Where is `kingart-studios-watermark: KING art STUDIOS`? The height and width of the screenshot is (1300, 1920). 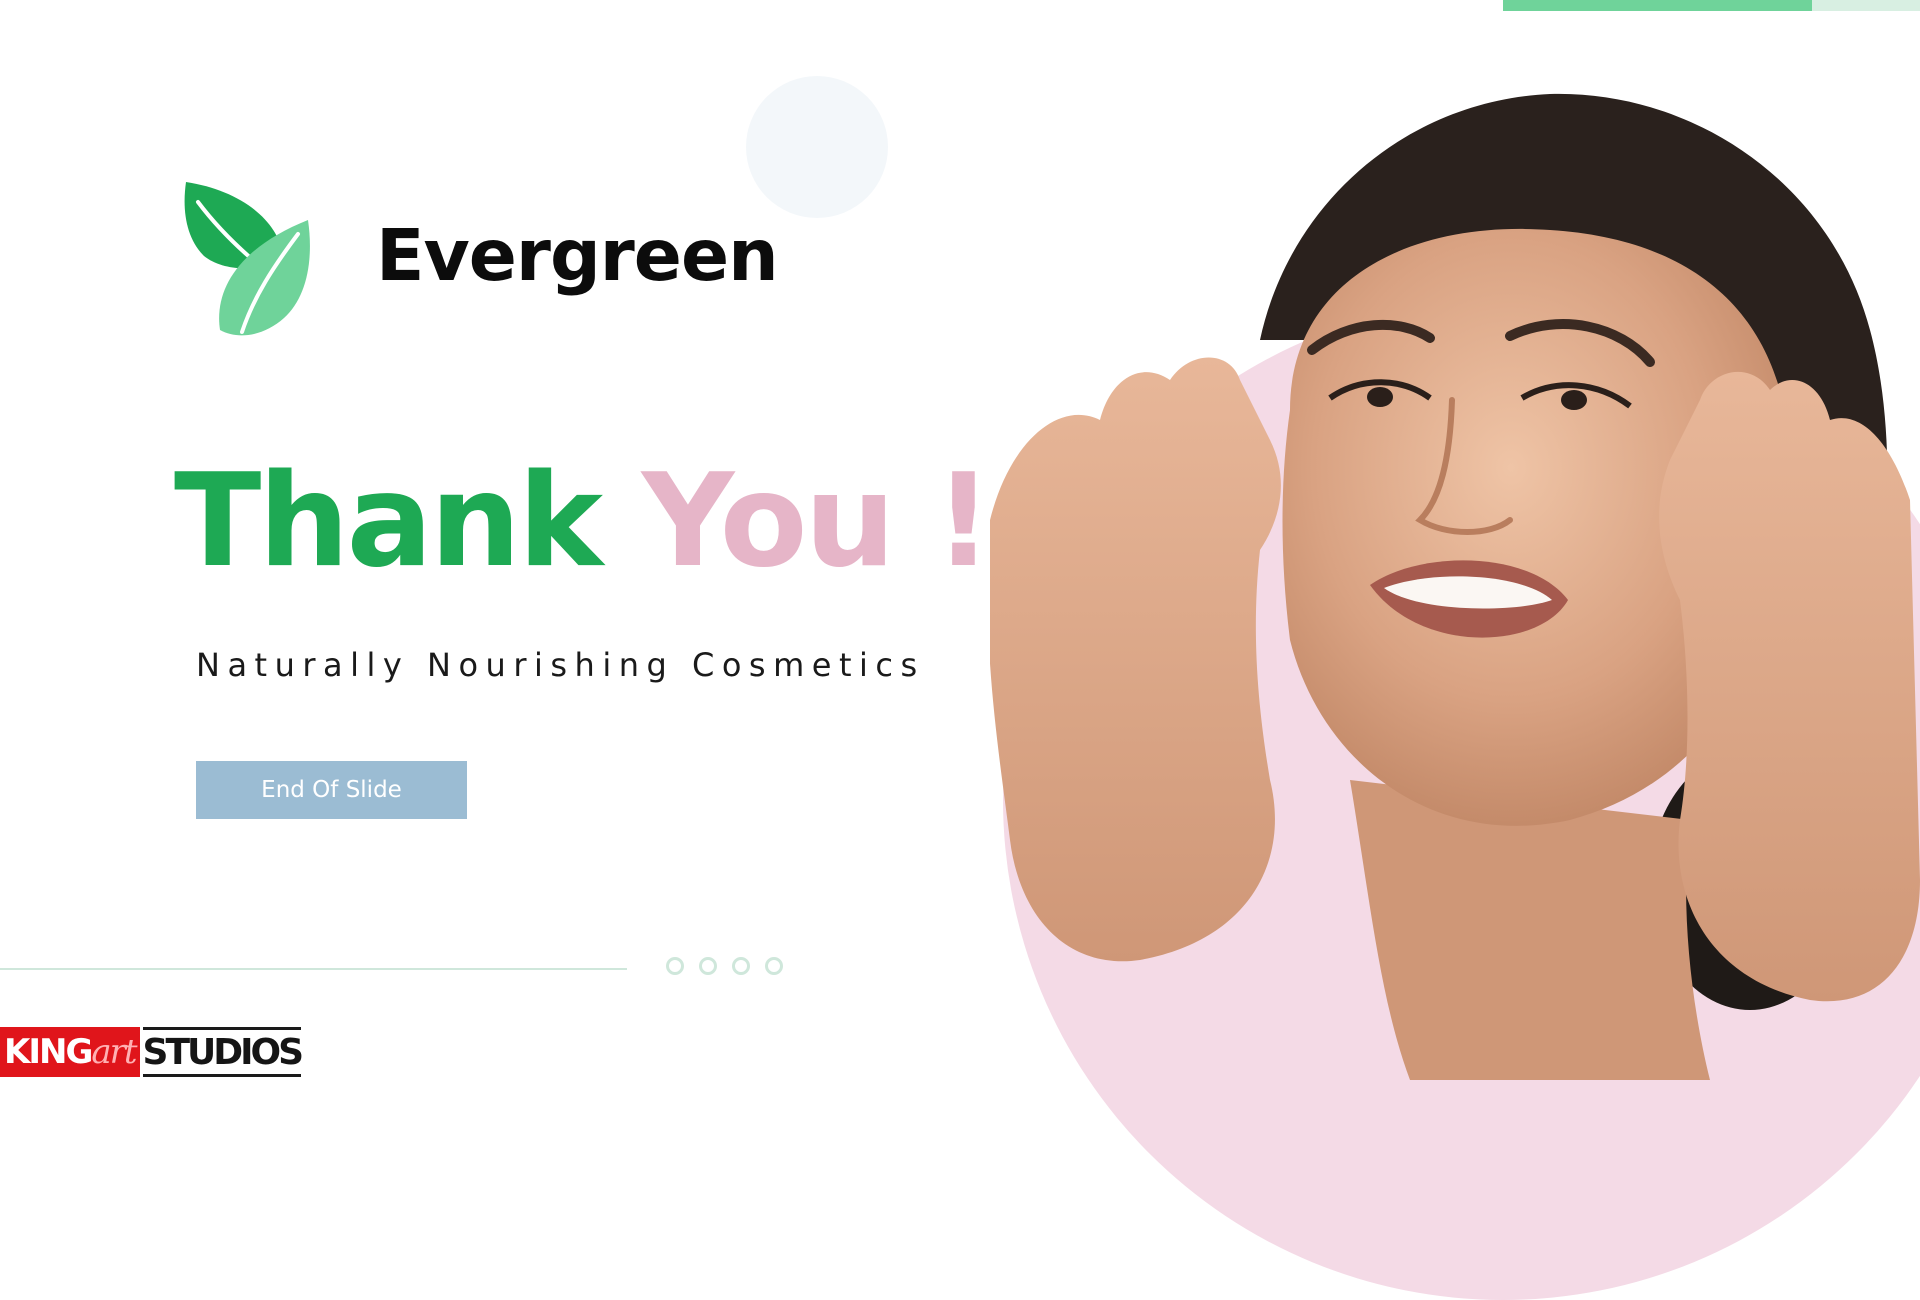
kingart-studios-watermark: KING art STUDIOS is located at coordinates (152, 1052).